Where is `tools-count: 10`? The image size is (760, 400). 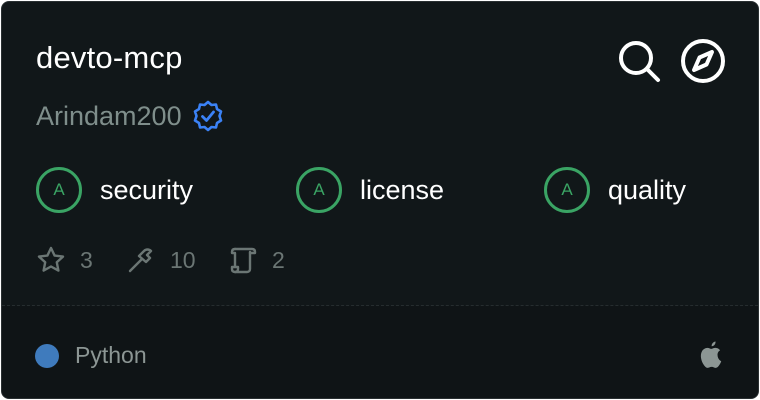
tools-count: 10 is located at coordinates (183, 259).